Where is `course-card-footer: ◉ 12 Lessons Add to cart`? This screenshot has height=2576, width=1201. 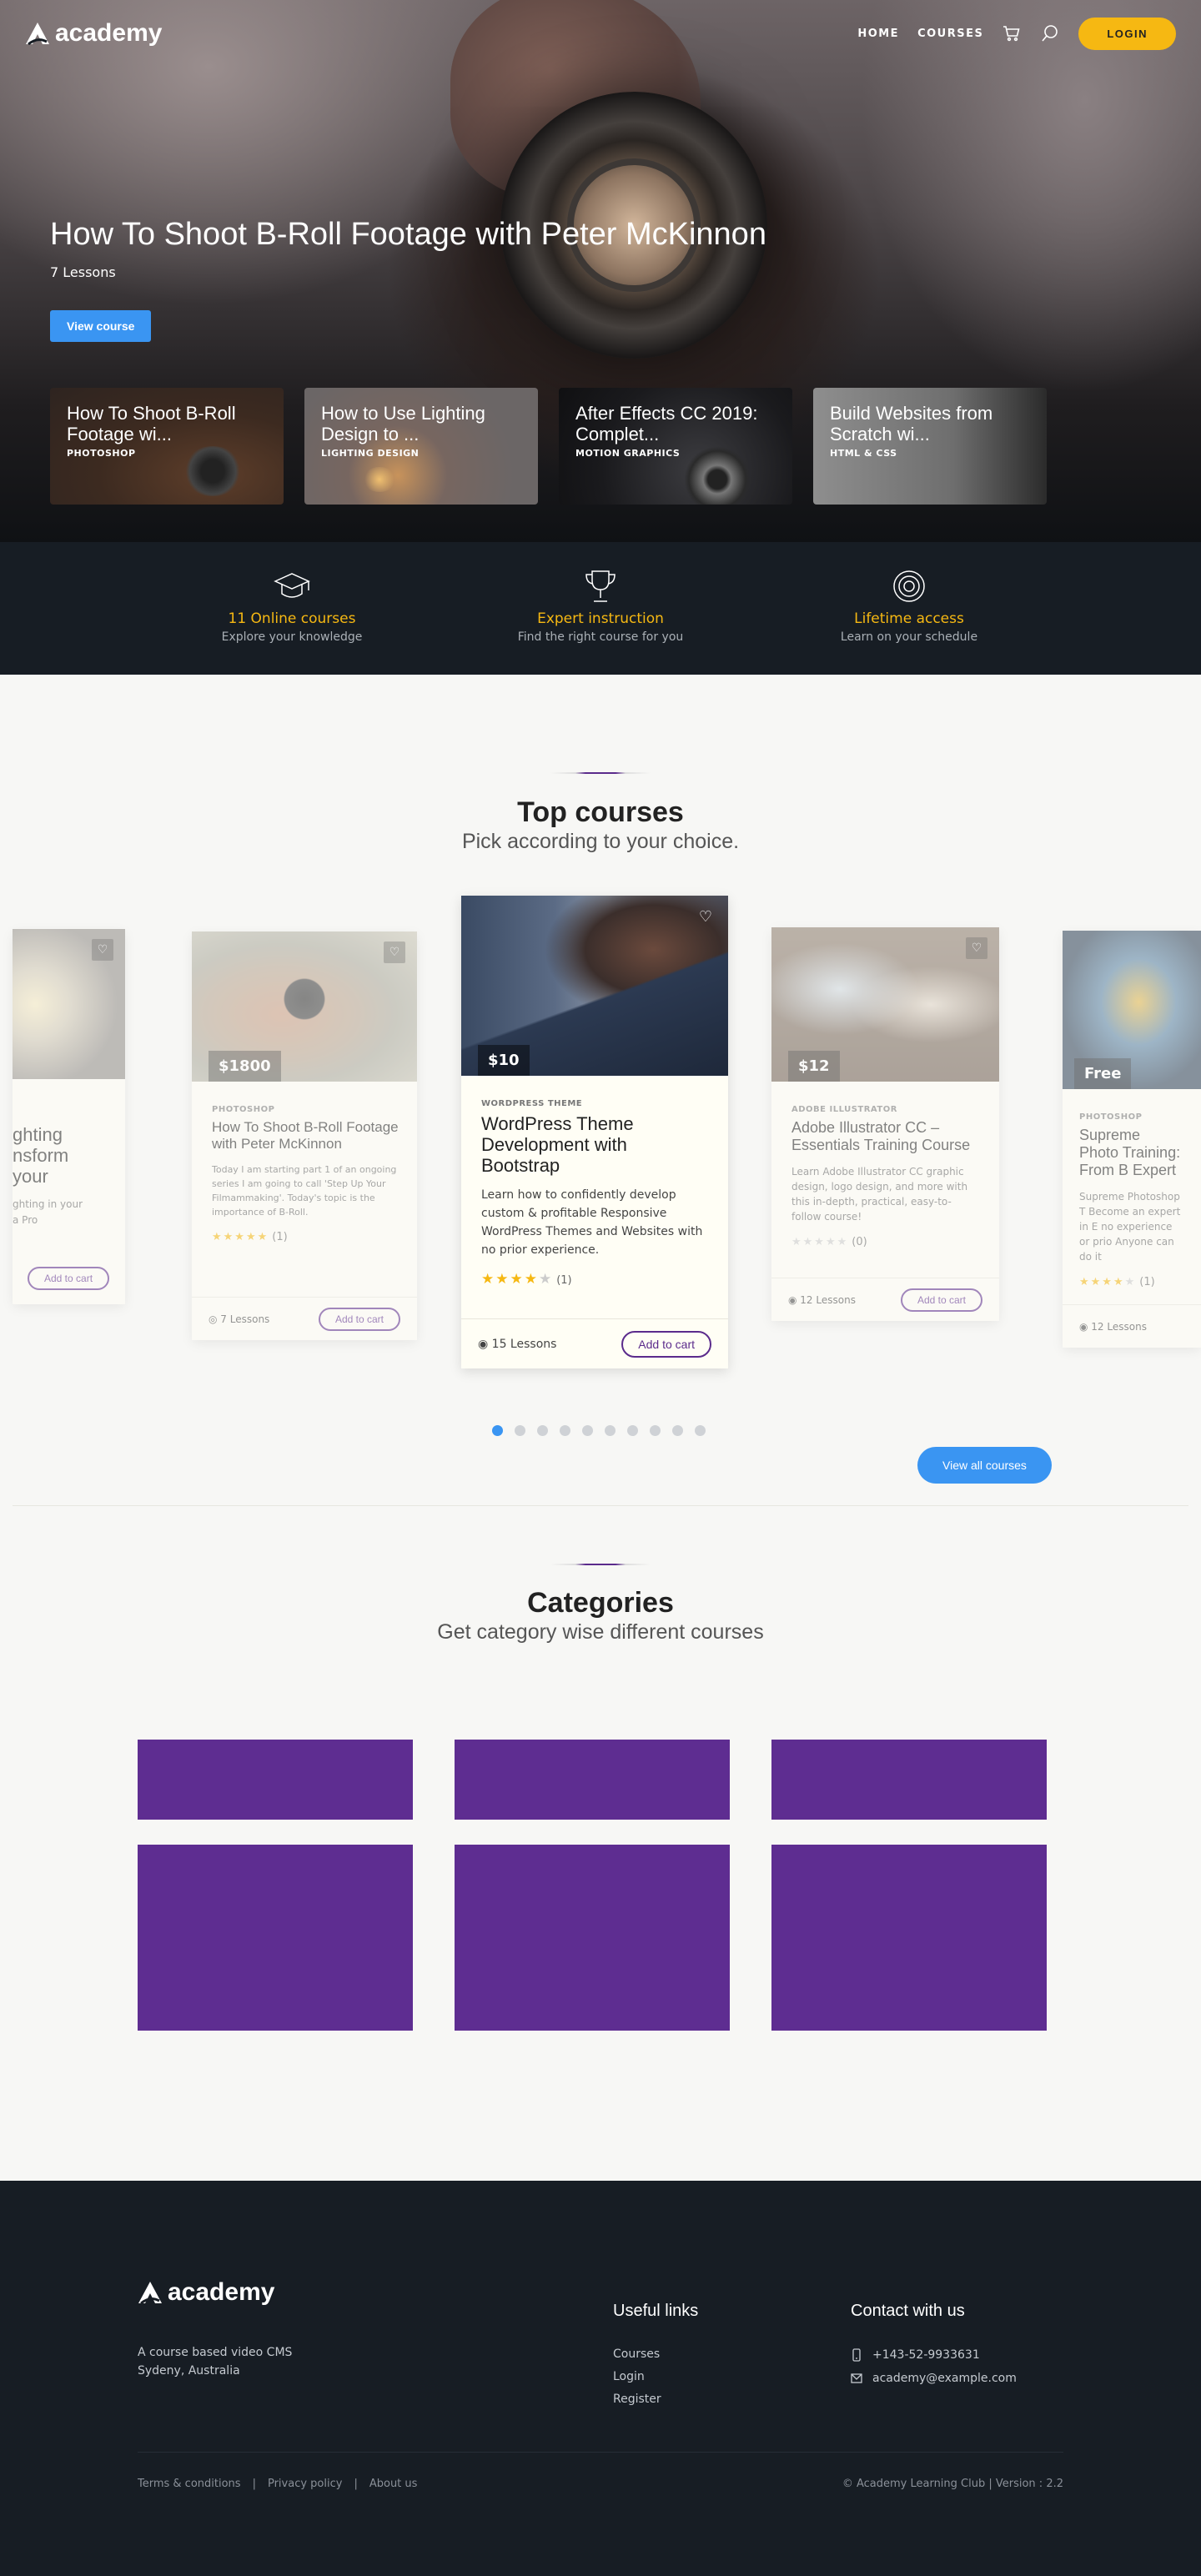 course-card-footer: ◉ 12 Lessons Add to cart is located at coordinates (885, 1299).